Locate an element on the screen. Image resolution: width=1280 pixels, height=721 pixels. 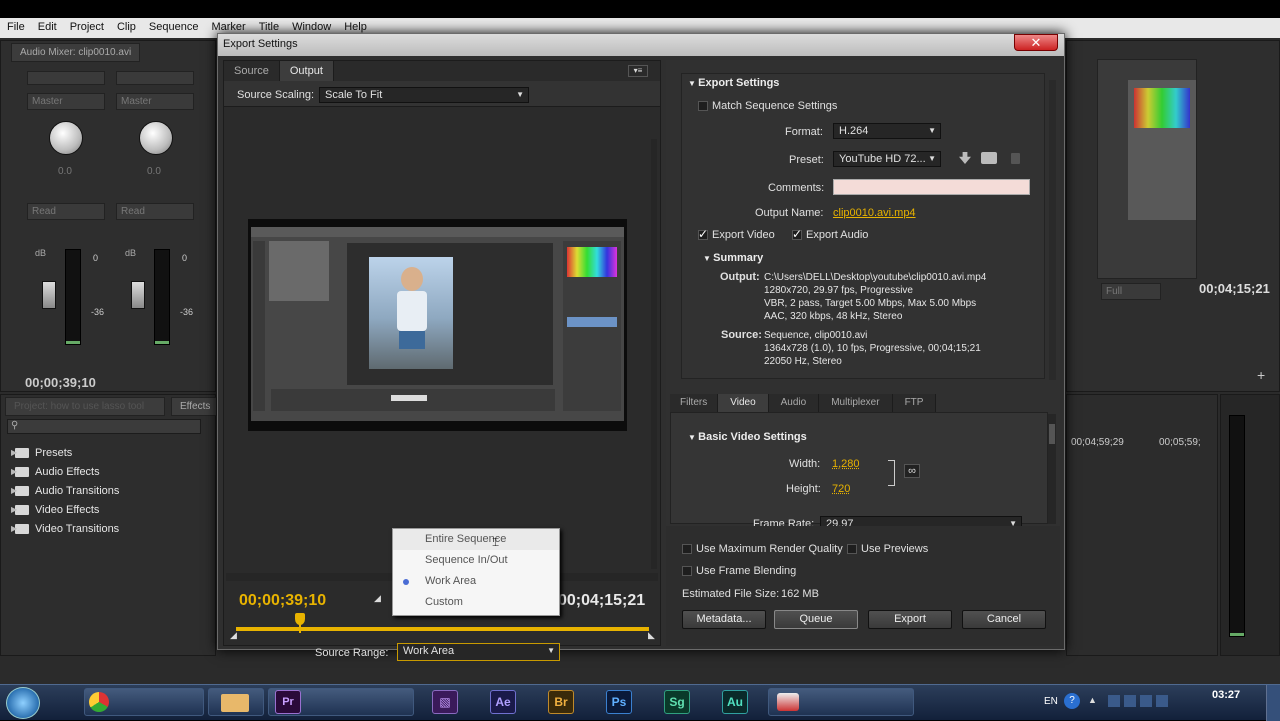
menu-title: Title is located at coordinates (268, 25).